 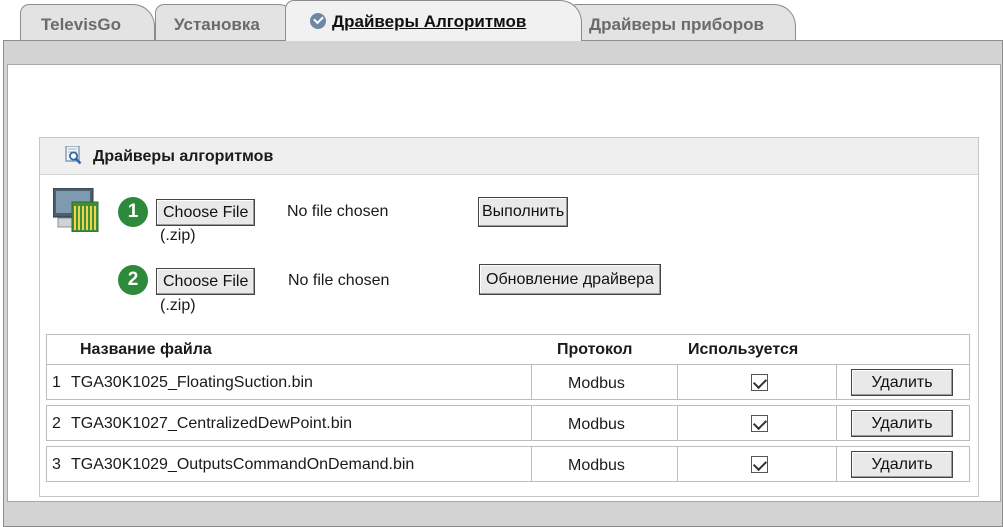 What do you see at coordinates (509, 156) in the screenshot?
I see `section-header: Драйверы алгоритмов` at bounding box center [509, 156].